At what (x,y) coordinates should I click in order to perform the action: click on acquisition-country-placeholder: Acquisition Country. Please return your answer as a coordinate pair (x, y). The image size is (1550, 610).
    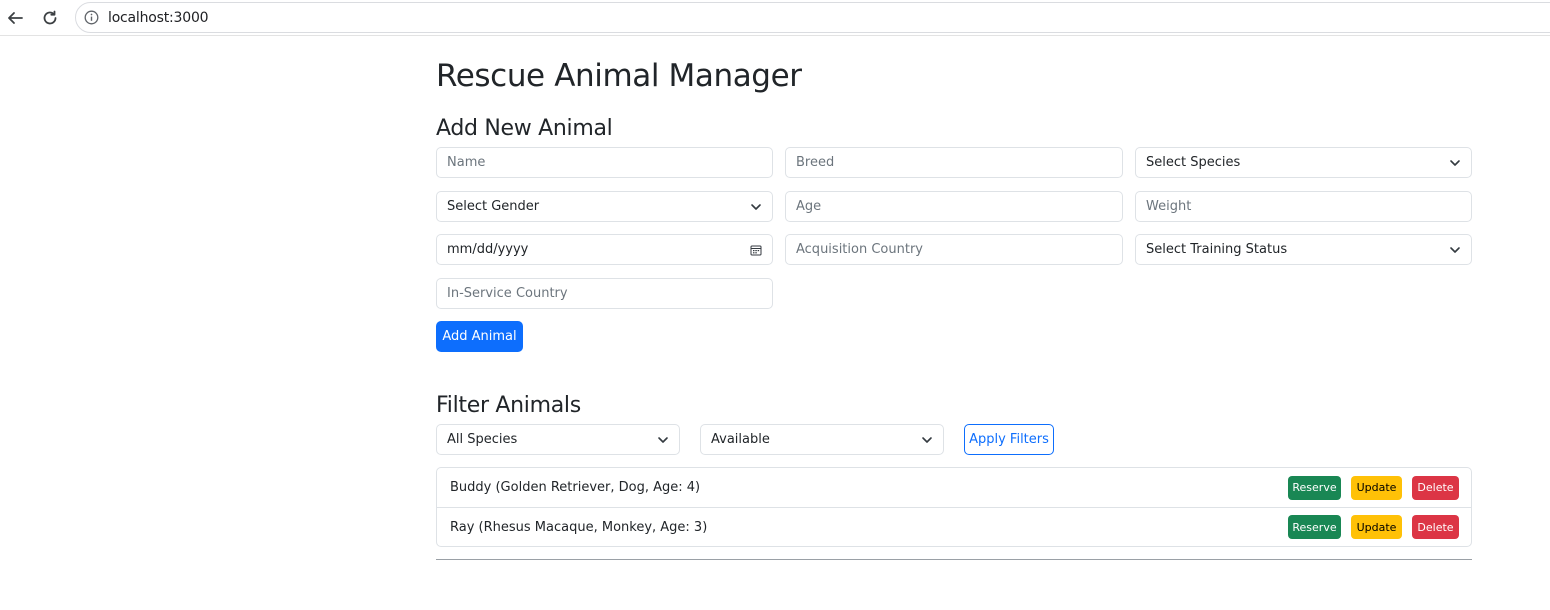
    Looking at the image, I should click on (859, 249).